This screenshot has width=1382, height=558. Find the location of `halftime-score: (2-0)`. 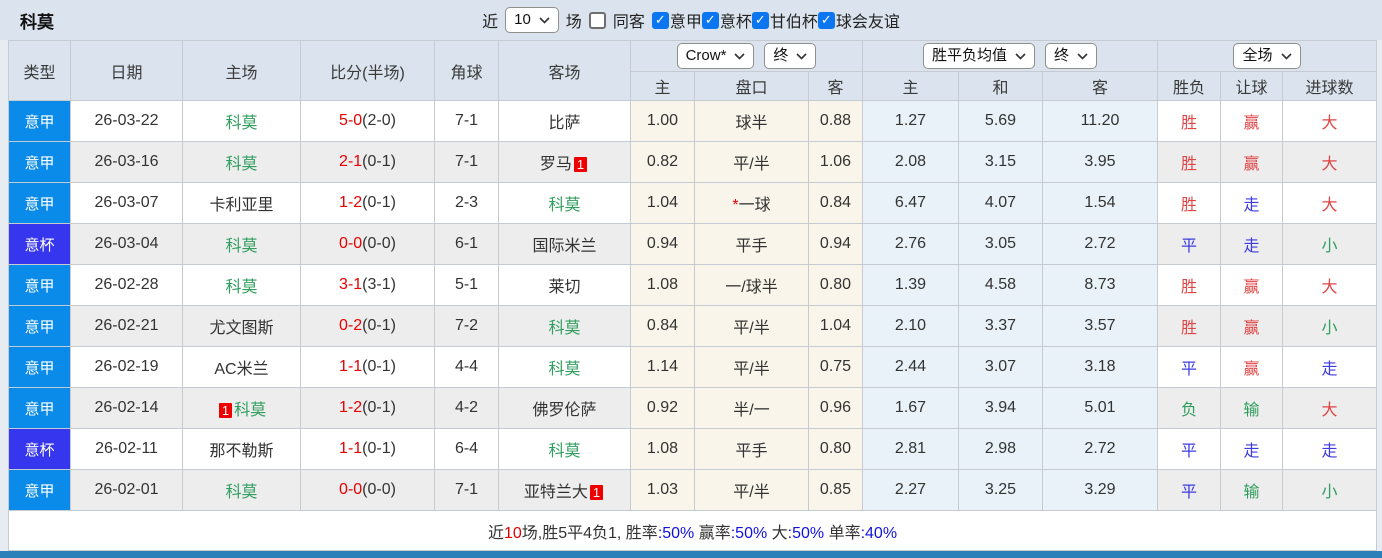

halftime-score: (2-0) is located at coordinates (379, 120).